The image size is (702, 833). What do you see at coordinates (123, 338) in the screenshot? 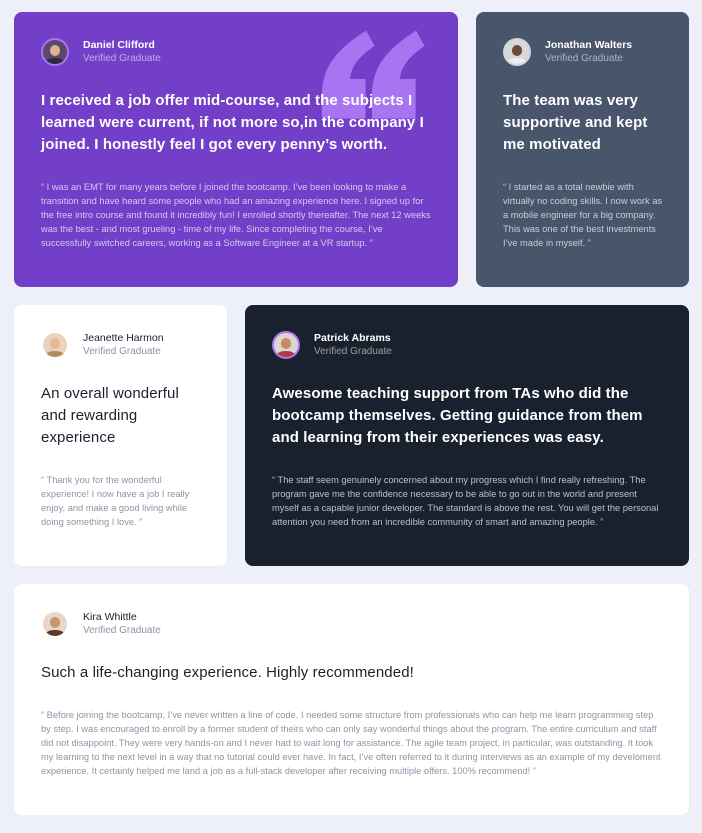
I see `author-name: Jeanette Harmon` at bounding box center [123, 338].